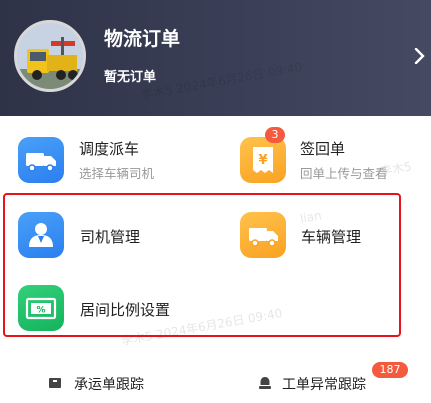 Image resolution: width=431 pixels, height=403 pixels. I want to click on vehicle-management-item: 车辆管理, so click(317, 237).